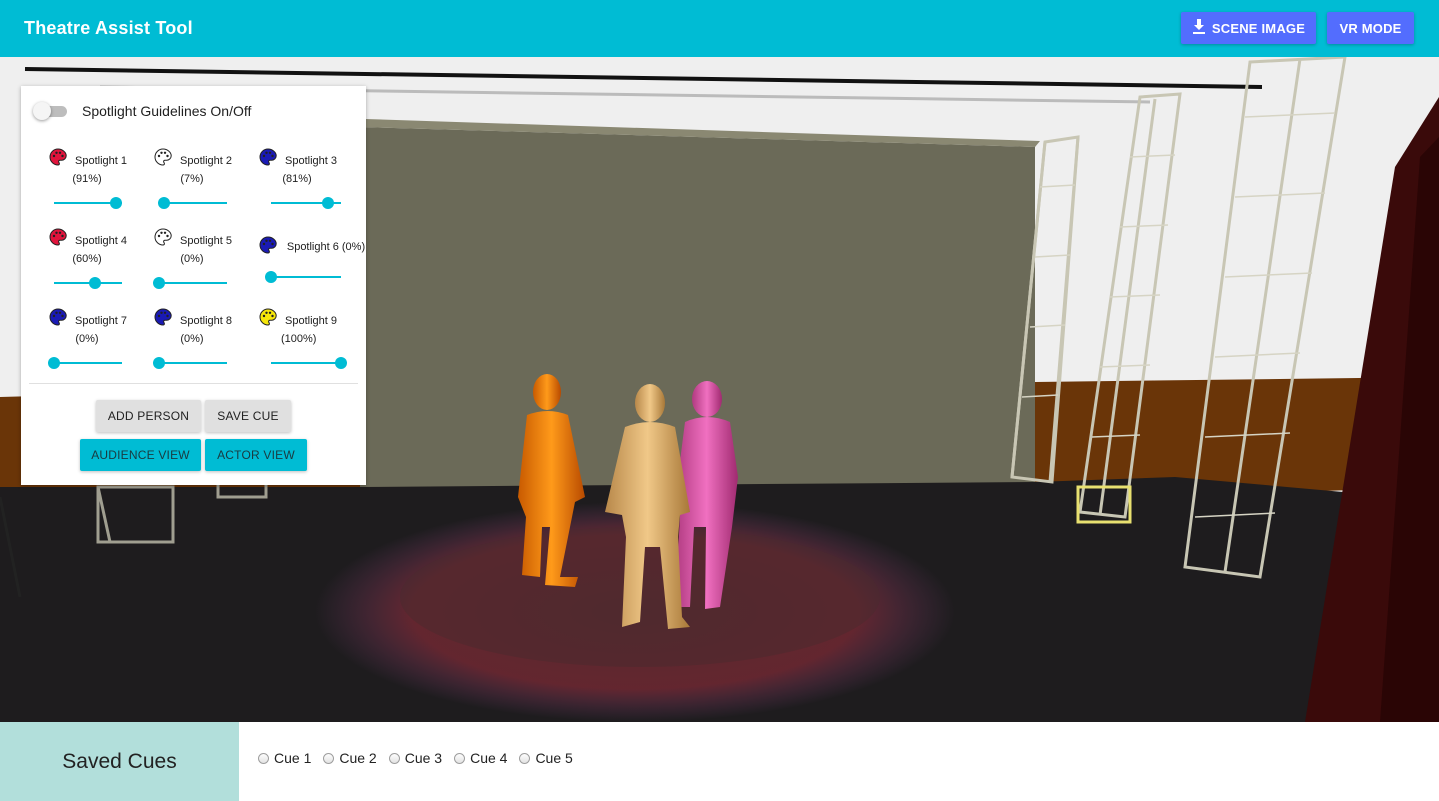 Image resolution: width=1439 pixels, height=801 pixels. I want to click on spotlight-control-3: Spotlight 3 (81%), so click(314, 179).